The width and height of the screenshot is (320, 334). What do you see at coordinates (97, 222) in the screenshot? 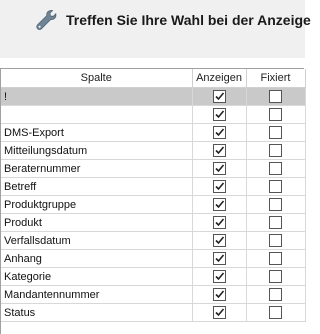
I see `column-name-cell: Produkt` at bounding box center [97, 222].